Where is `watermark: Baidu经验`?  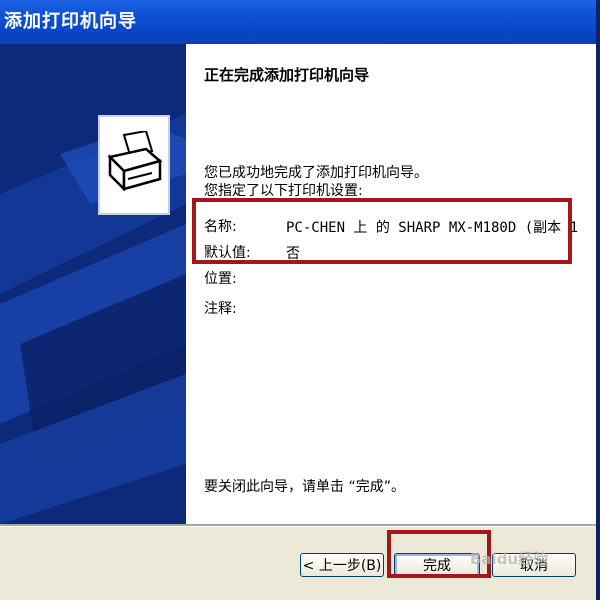 watermark: Baidu经验 is located at coordinates (509, 559).